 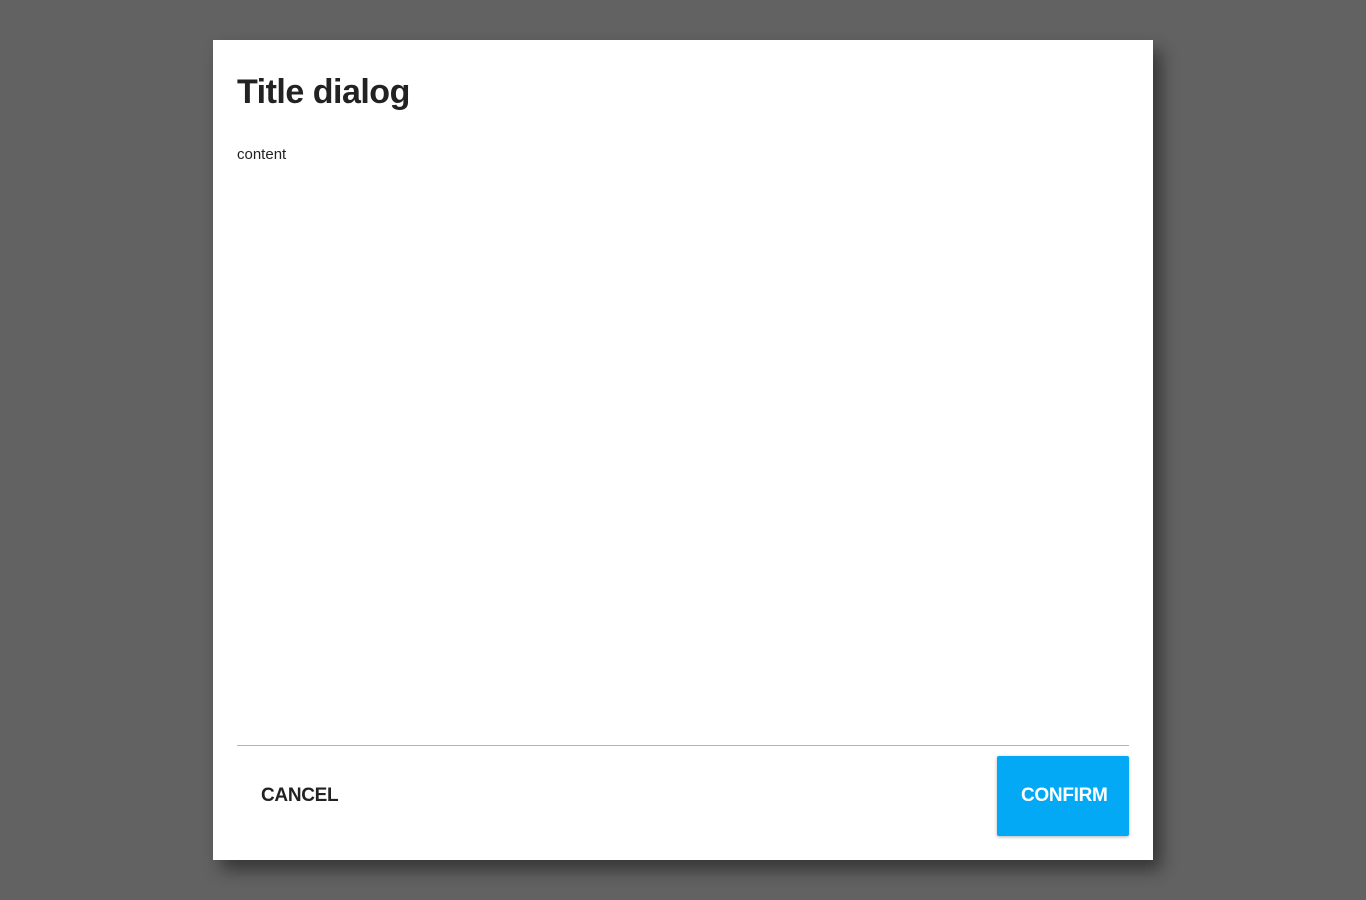 What do you see at coordinates (1063, 796) in the screenshot?
I see `confirm-button: CONFIRM` at bounding box center [1063, 796].